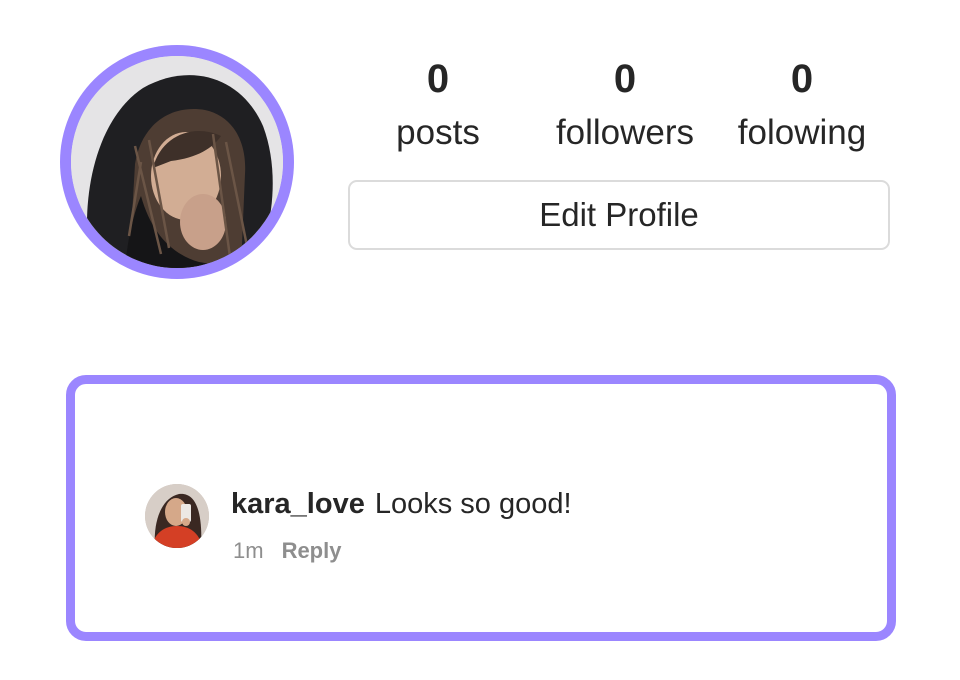  Describe the element at coordinates (473, 504) in the screenshot. I see `comment-text: Looks so good!` at that location.